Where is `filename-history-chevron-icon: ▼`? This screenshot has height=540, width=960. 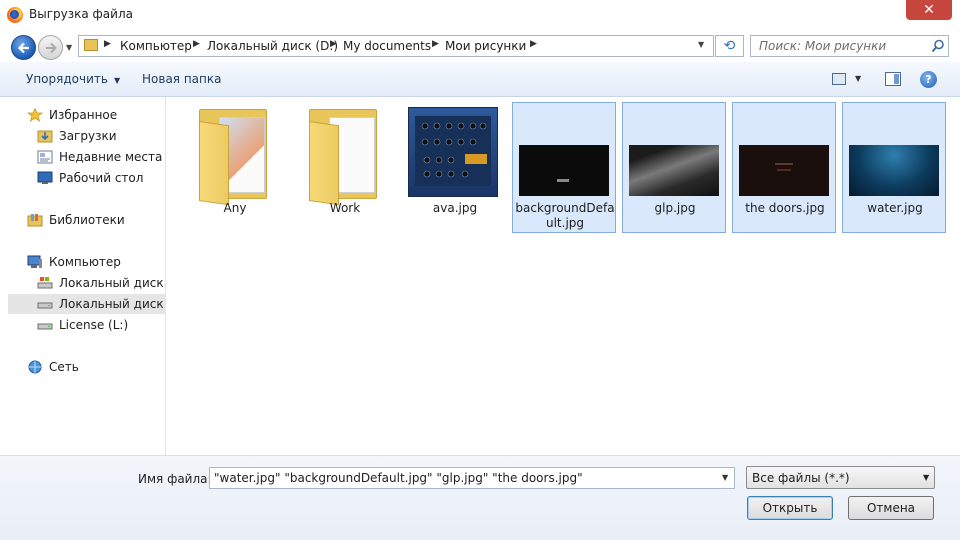
filename-history-chevron-icon: ▼ is located at coordinates (725, 477).